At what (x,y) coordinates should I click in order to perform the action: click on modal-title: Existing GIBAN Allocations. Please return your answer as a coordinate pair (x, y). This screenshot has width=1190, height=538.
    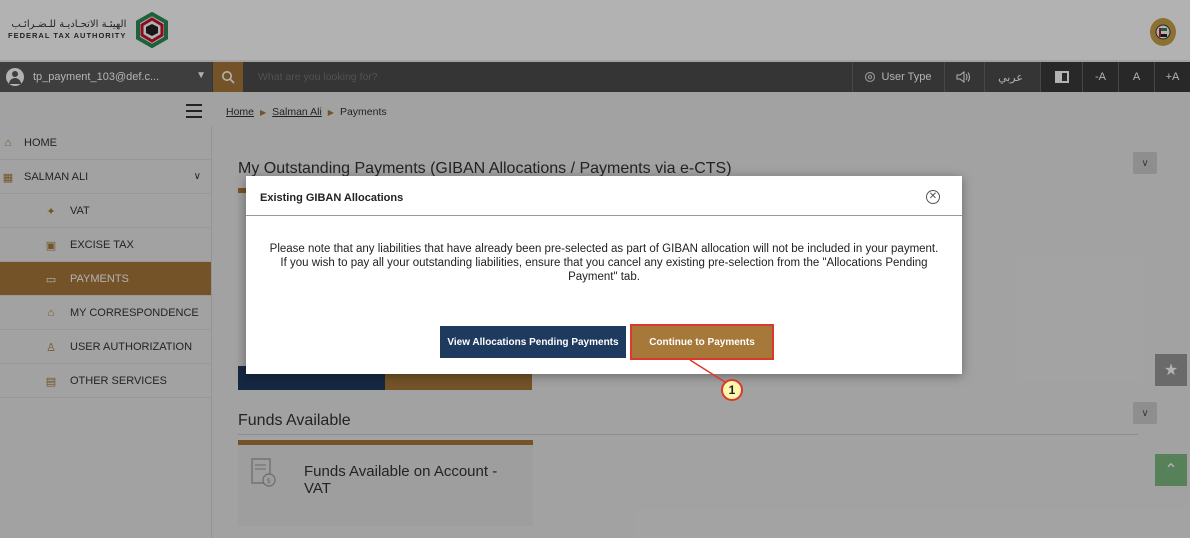
    Looking at the image, I should click on (332, 198).